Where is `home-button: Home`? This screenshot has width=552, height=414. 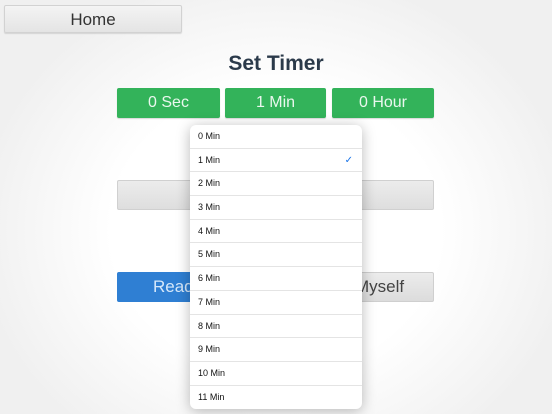 home-button: Home is located at coordinates (93, 19).